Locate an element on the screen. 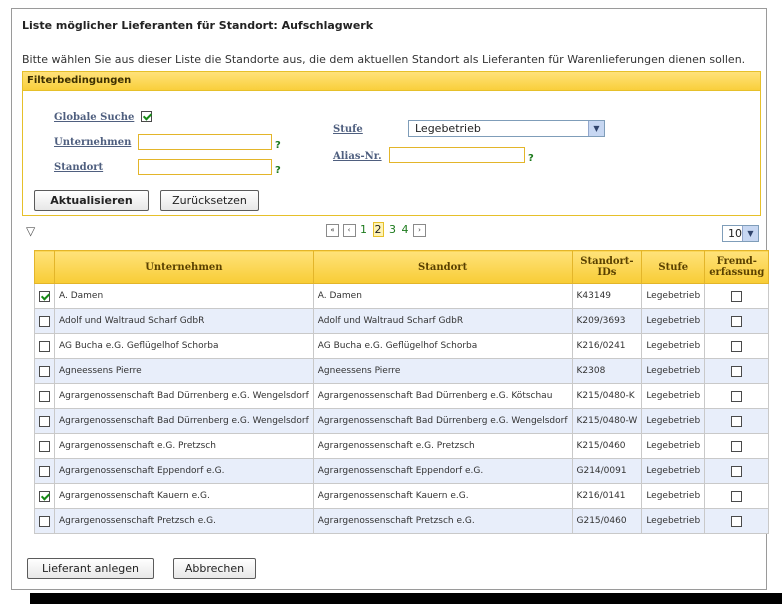  location-cell: Agrargenossenschaft Eppendorf e.G. is located at coordinates (442, 471).